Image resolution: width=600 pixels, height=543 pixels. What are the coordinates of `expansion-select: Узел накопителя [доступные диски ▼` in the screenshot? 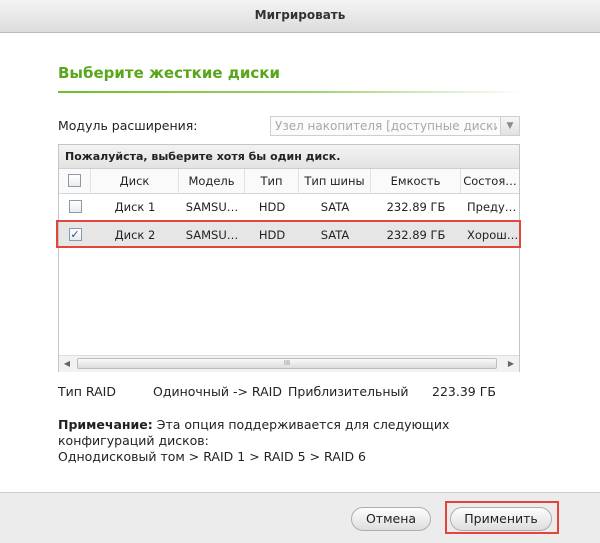 It's located at (395, 126).